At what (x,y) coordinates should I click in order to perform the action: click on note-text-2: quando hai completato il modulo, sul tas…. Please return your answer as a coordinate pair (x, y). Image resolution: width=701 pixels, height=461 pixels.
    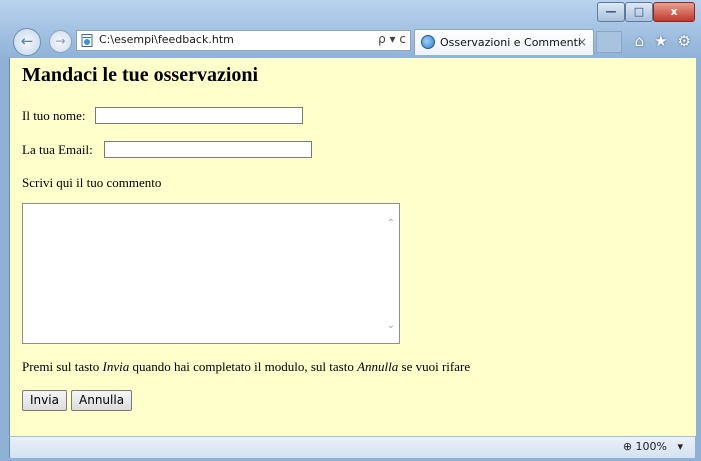
    Looking at the image, I should click on (243, 366).